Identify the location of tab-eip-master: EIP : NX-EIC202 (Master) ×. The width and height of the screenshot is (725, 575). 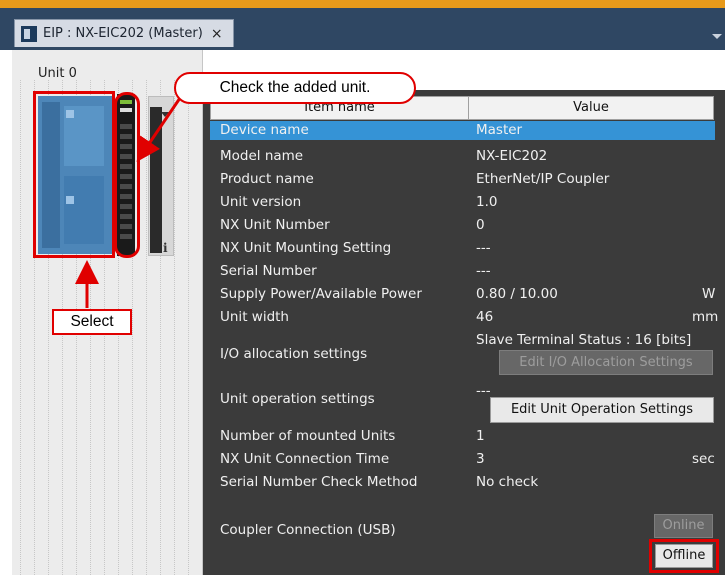
(124, 33).